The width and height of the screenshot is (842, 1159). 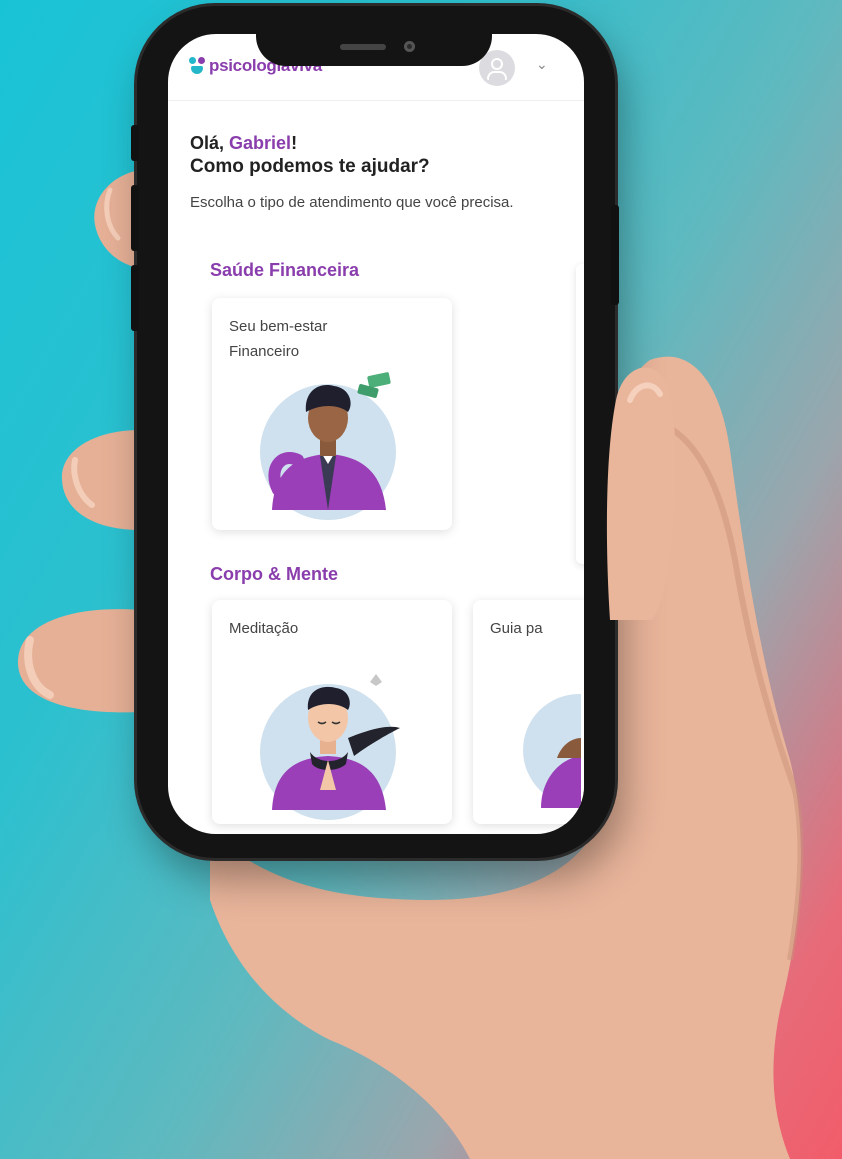 I want to click on person-illustration, so click(x=552, y=751).